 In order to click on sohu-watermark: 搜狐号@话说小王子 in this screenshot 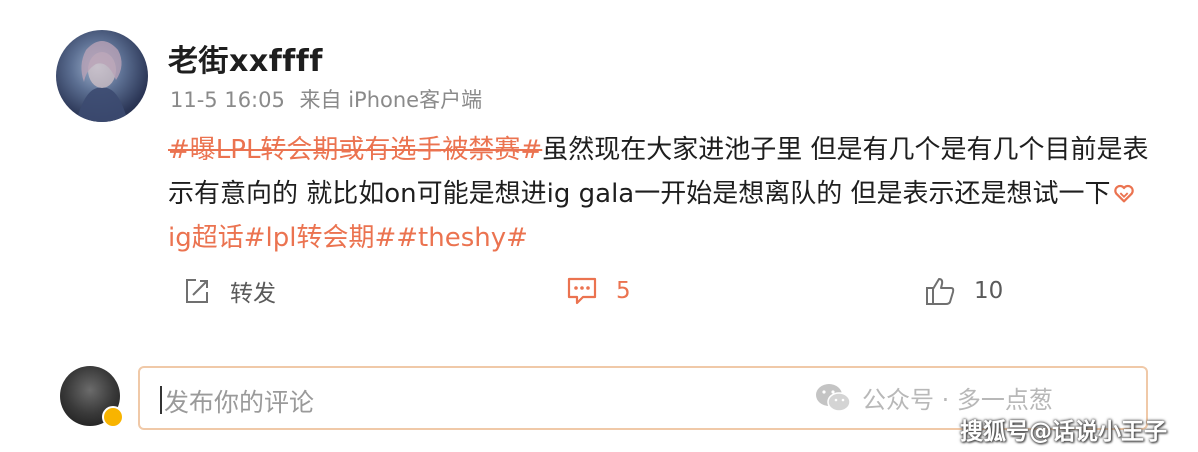, I will do `click(1063, 432)`.